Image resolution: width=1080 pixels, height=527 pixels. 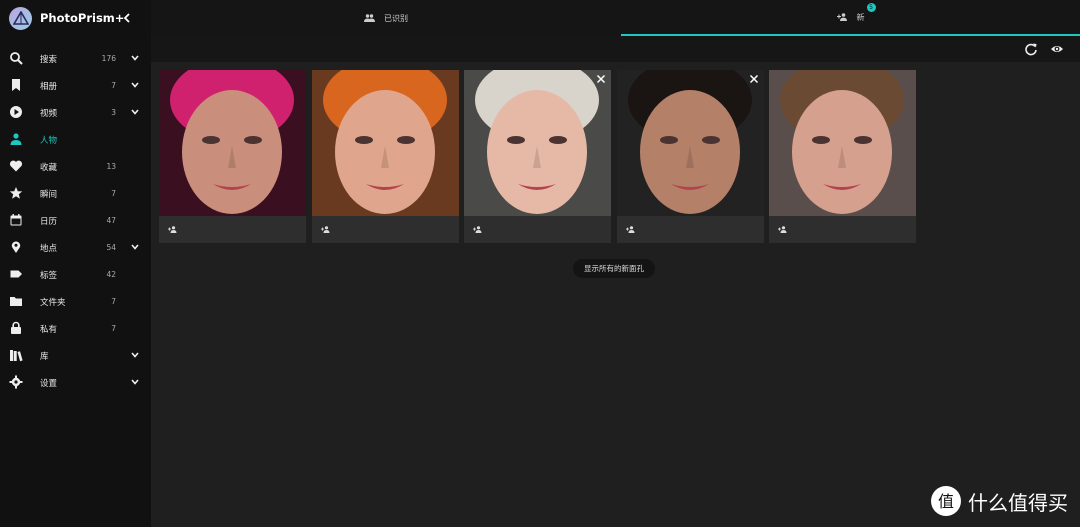 I want to click on watermark-logo-icon: 值, so click(x=946, y=501).